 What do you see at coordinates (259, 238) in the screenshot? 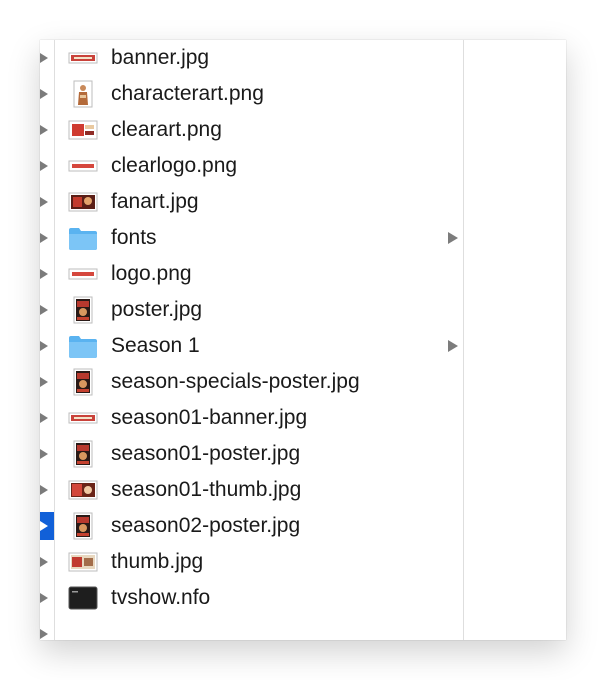
I see `folder-row: fonts` at bounding box center [259, 238].